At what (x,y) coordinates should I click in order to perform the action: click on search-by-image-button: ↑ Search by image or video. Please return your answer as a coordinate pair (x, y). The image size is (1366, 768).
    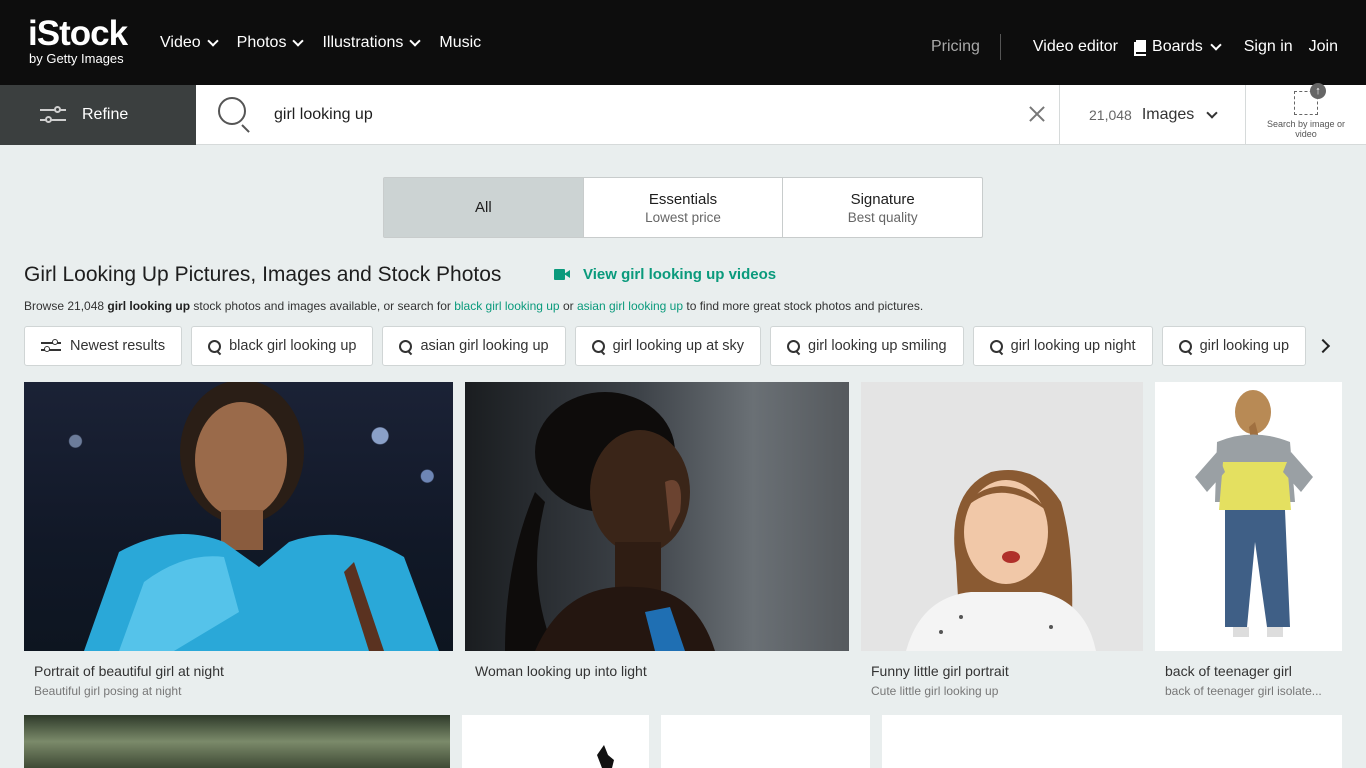
    Looking at the image, I should click on (1306, 111).